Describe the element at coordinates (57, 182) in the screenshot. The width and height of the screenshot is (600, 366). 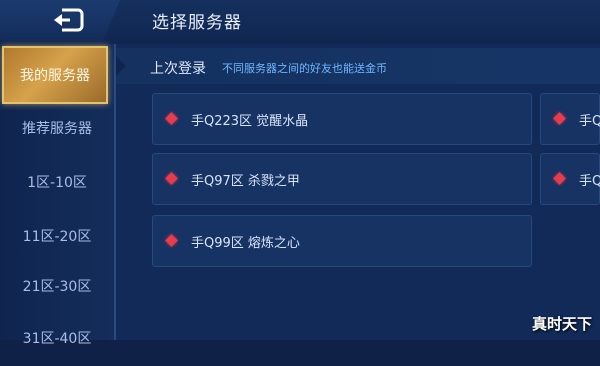
I see `sidebar-item-zone-1-10: 1区-10区` at that location.